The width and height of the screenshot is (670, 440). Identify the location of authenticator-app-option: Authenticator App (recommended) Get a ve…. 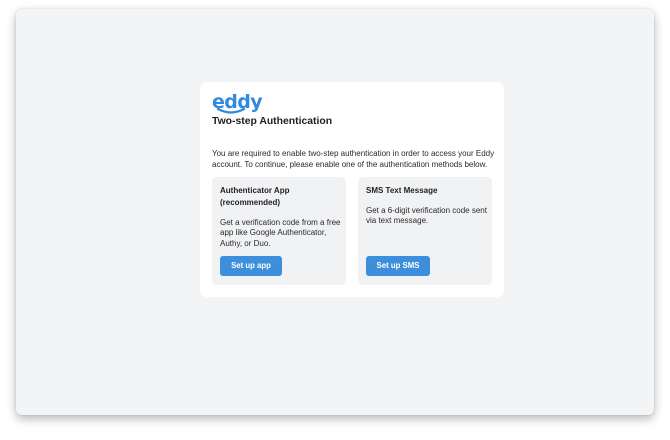
(279, 231).